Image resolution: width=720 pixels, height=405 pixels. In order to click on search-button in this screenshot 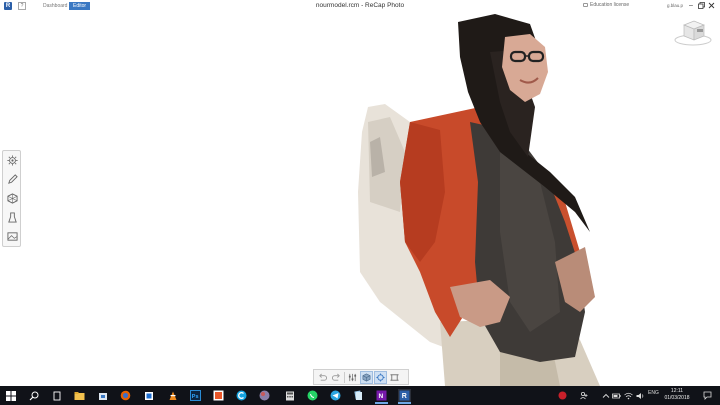, I will do `click(33, 395)`.